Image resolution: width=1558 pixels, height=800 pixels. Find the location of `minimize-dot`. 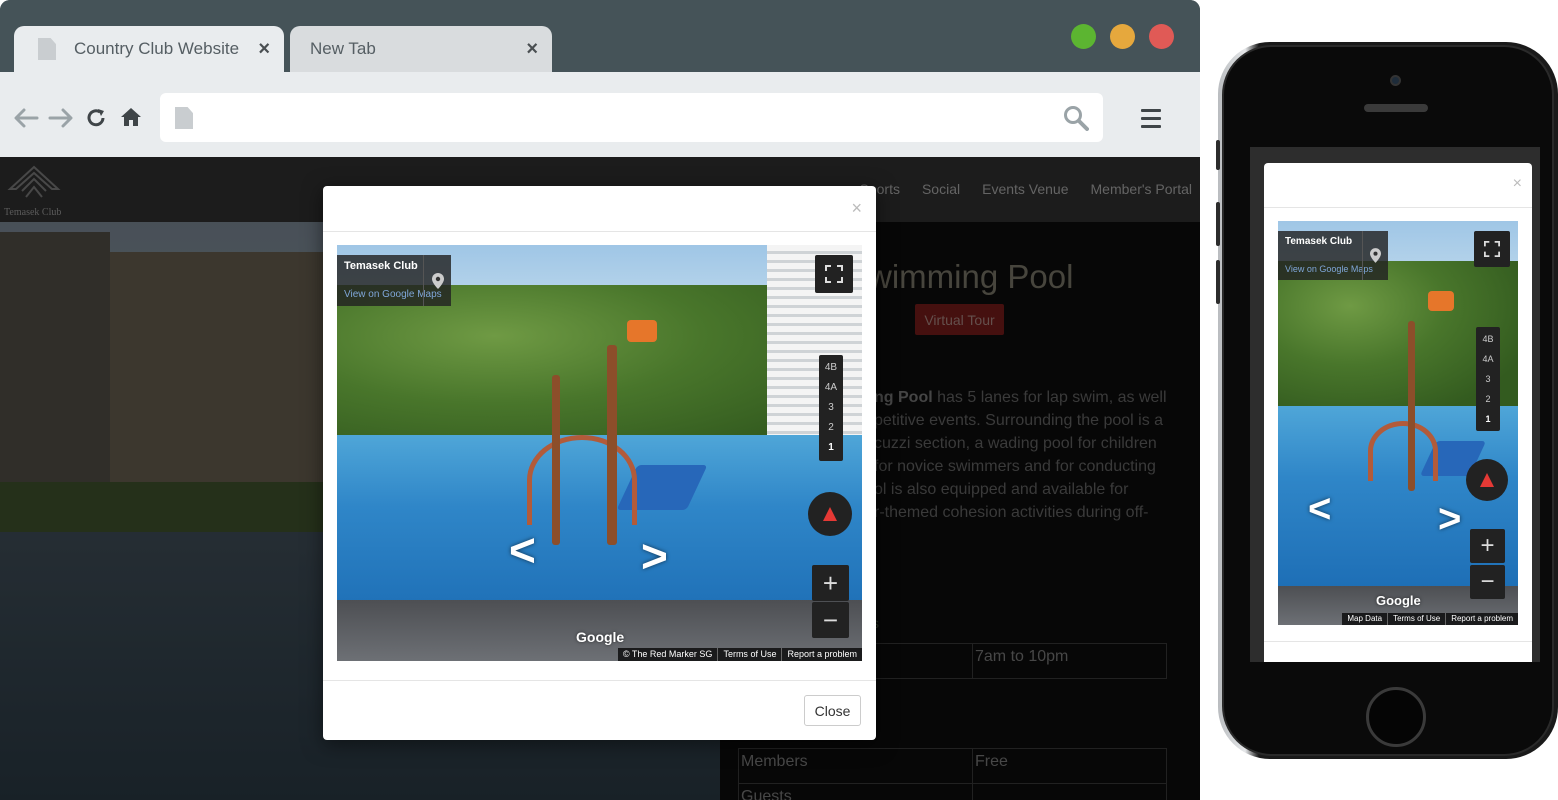

minimize-dot is located at coordinates (1122, 36).